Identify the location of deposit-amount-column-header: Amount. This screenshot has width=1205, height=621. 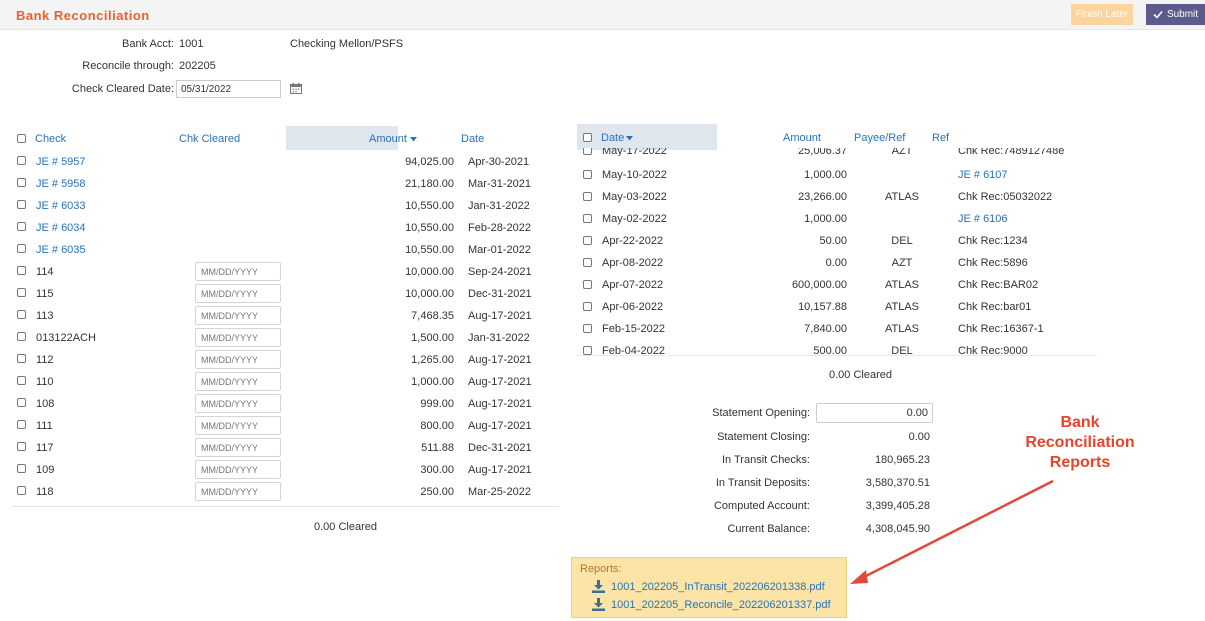
(802, 138).